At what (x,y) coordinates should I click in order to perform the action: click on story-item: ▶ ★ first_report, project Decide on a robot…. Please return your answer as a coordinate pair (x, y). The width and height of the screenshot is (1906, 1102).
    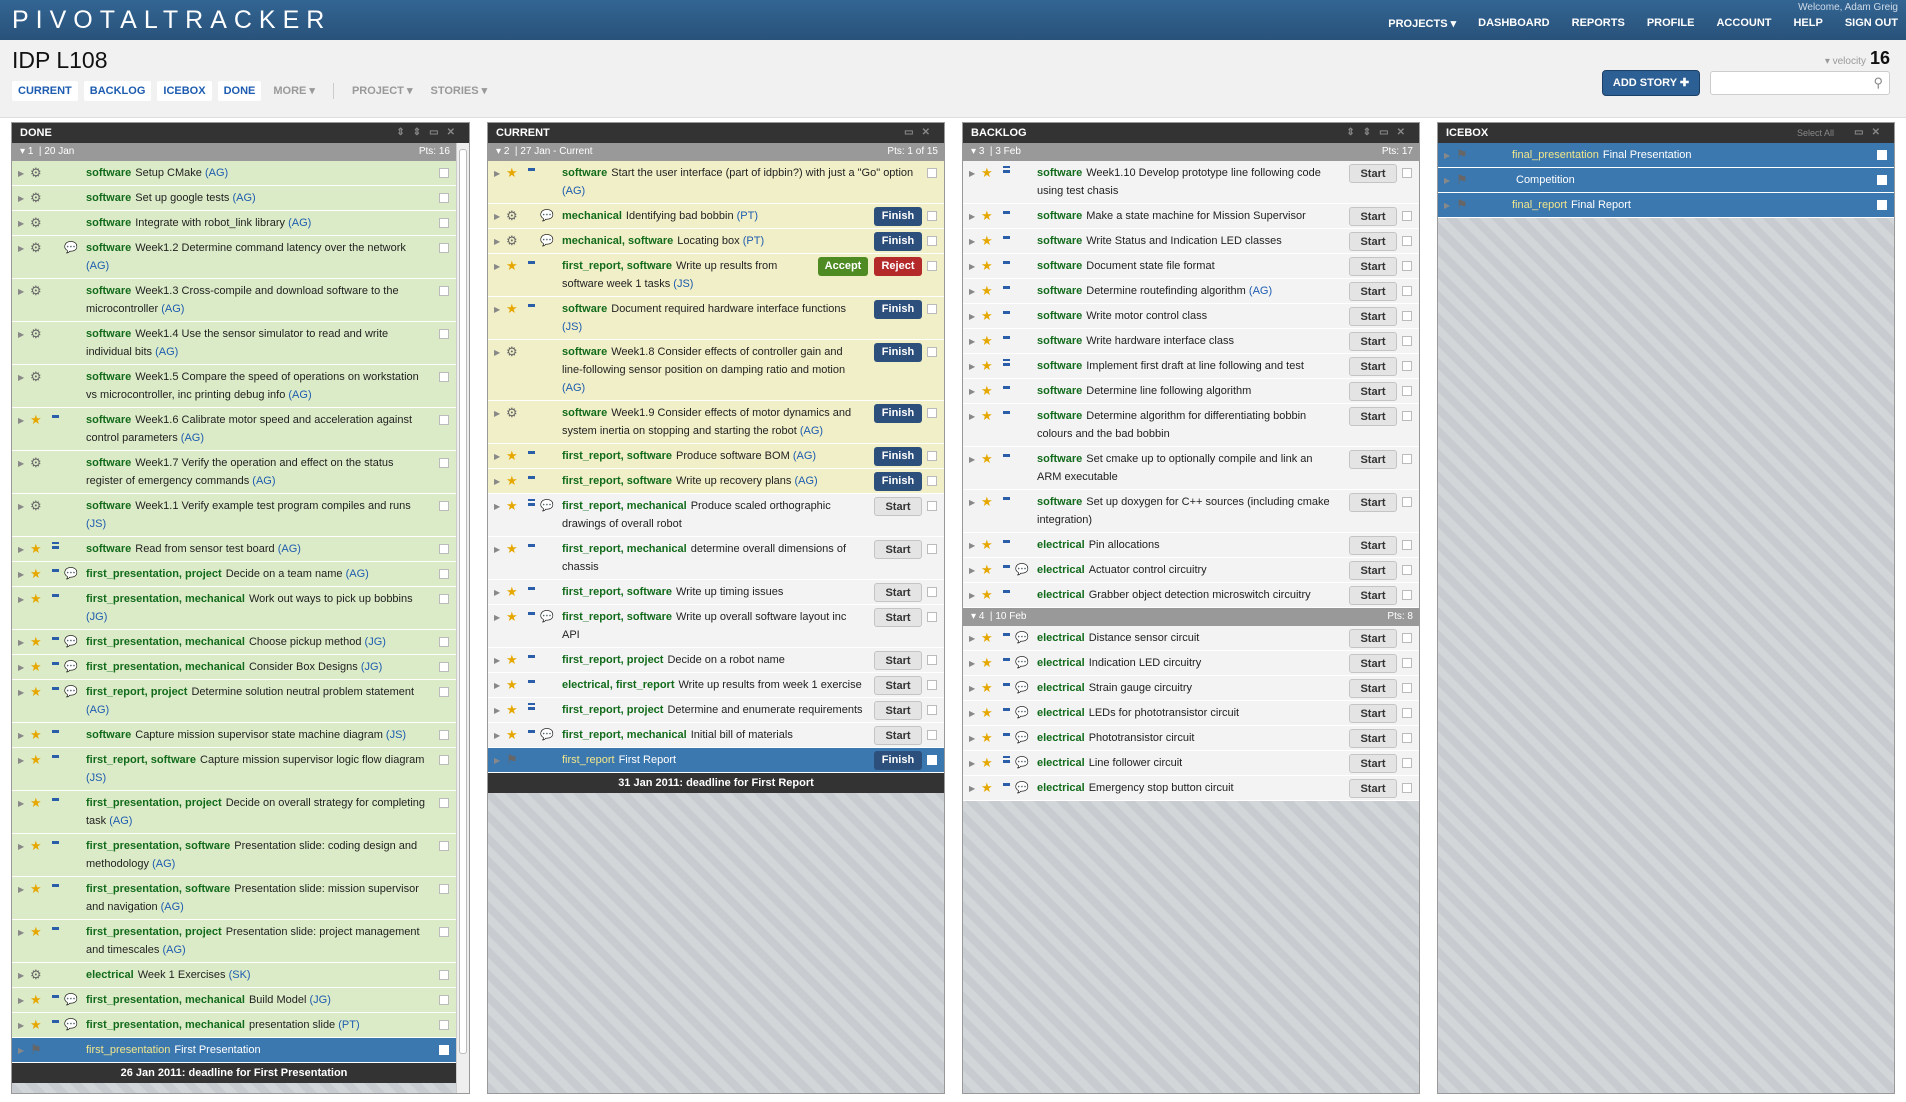
    Looking at the image, I should click on (716, 660).